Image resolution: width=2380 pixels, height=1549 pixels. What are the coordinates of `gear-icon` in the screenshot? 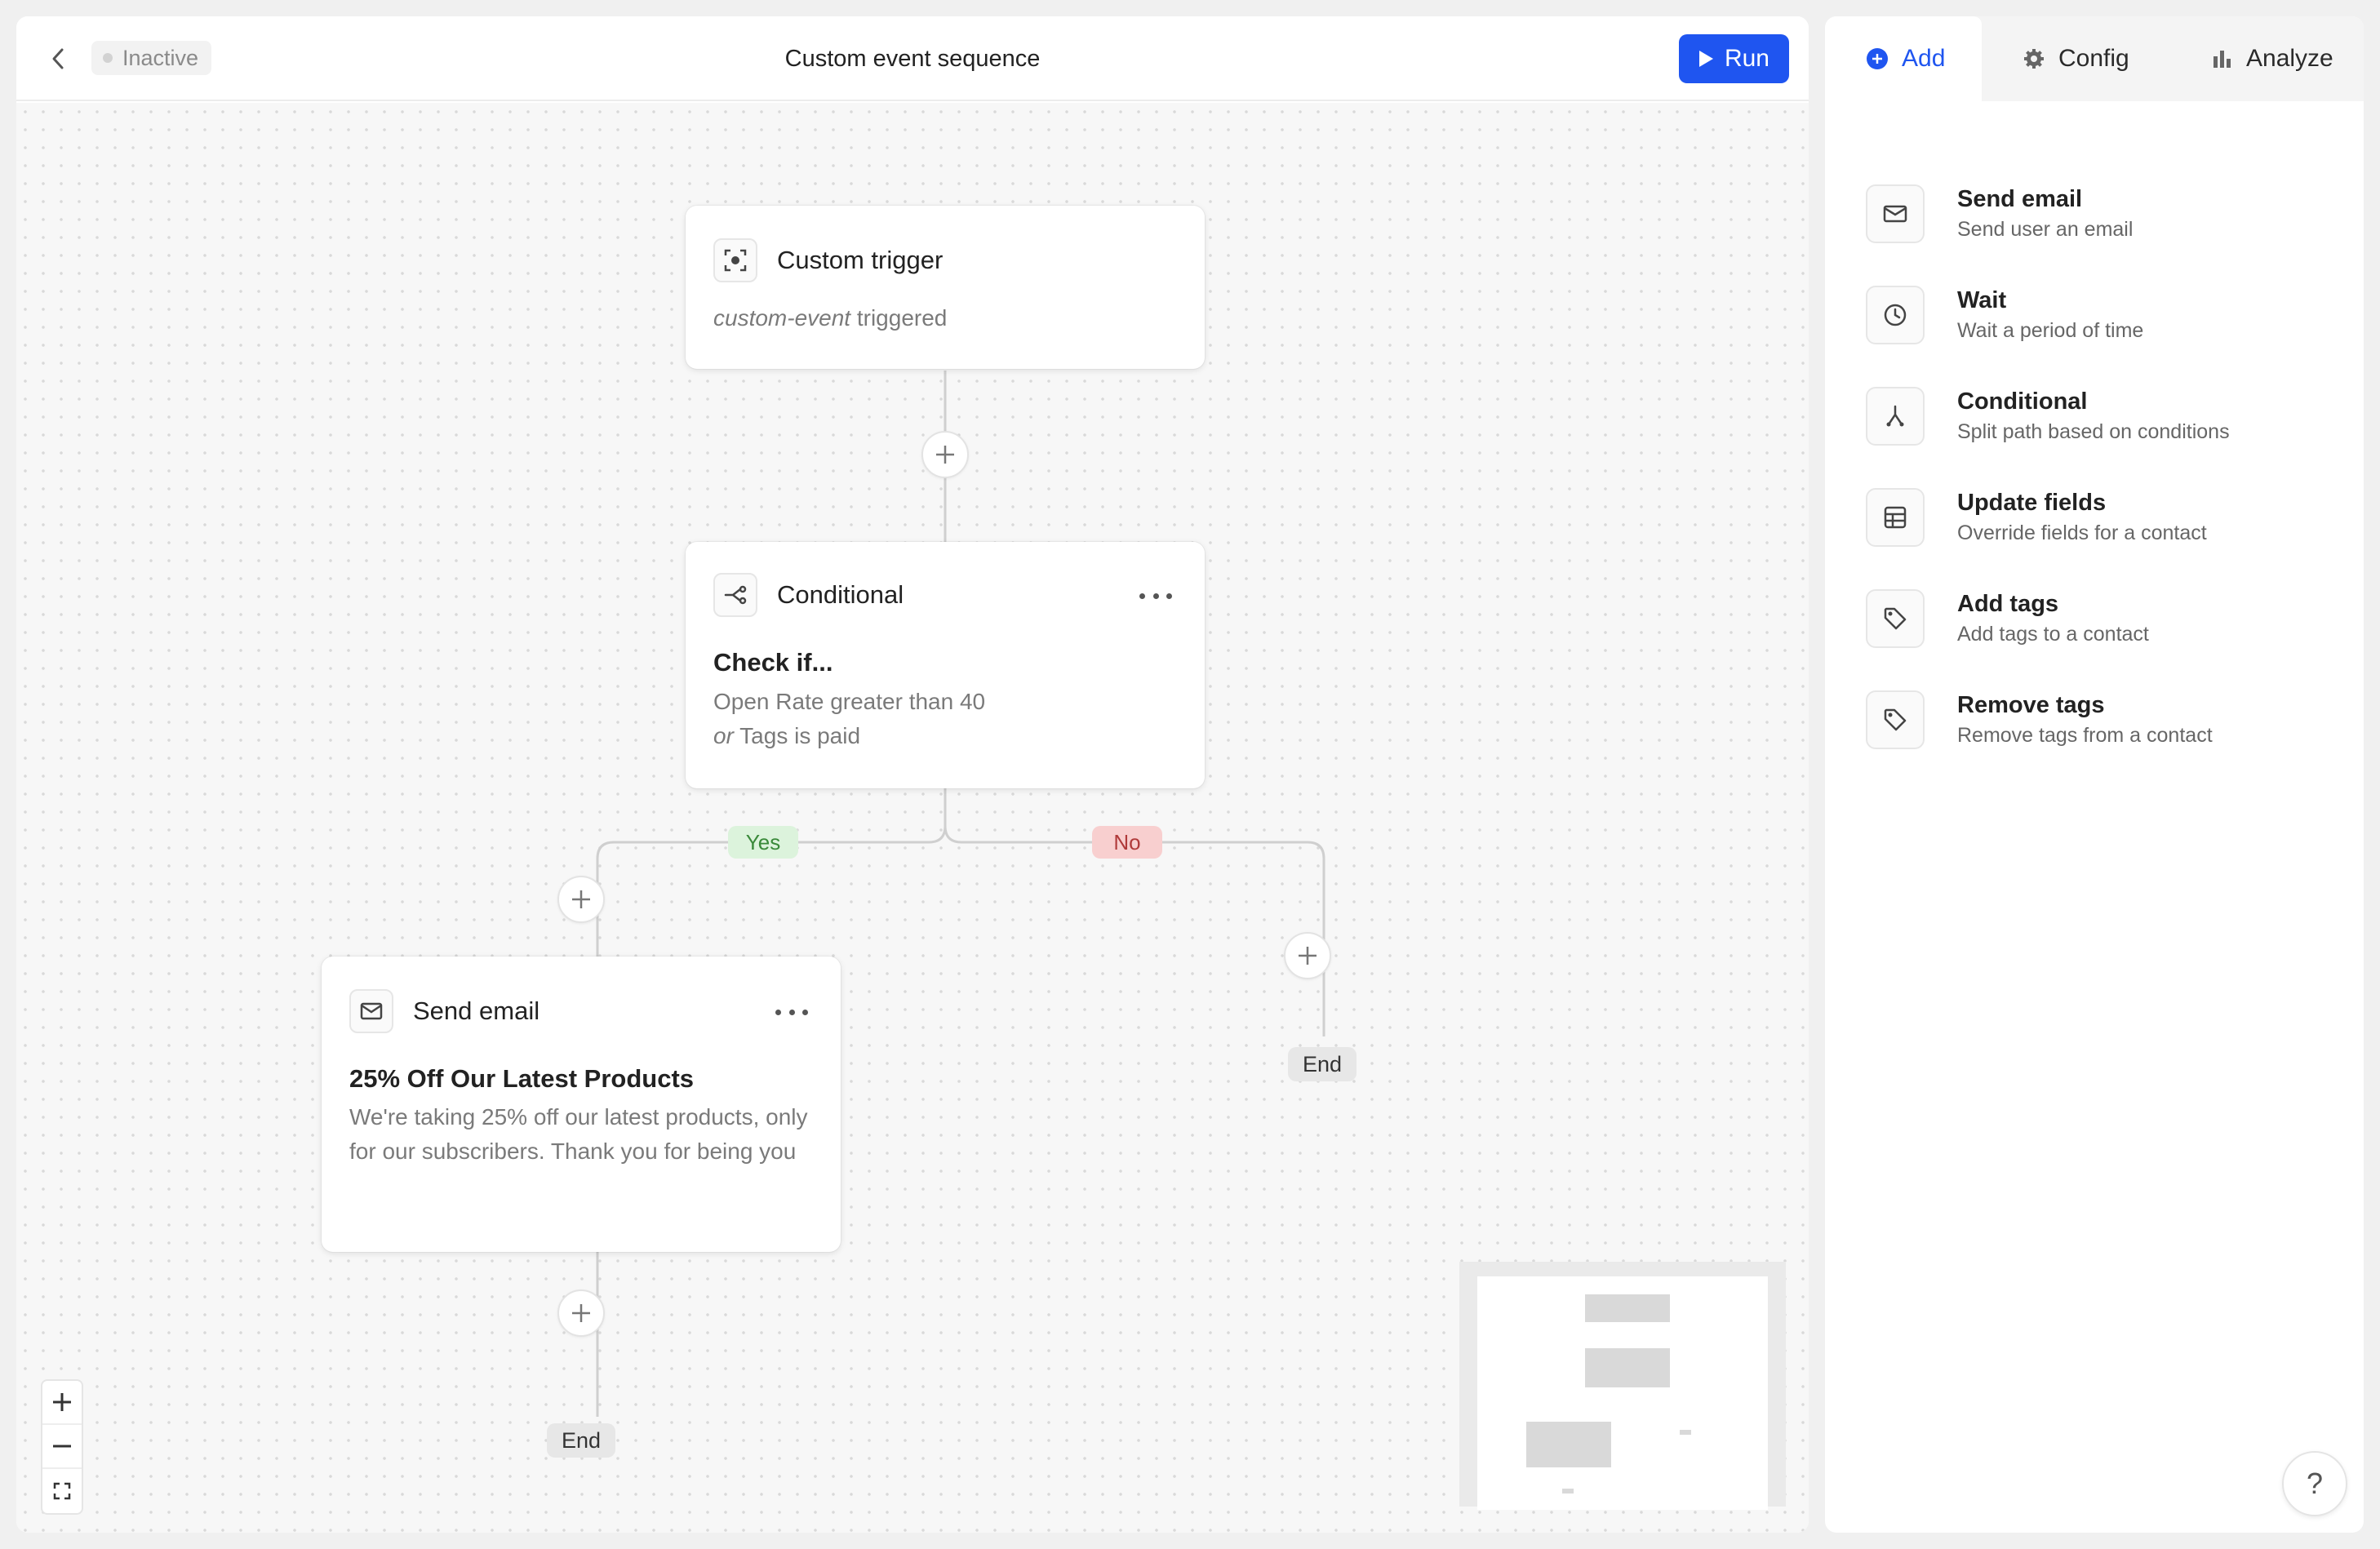 It's located at (2034, 59).